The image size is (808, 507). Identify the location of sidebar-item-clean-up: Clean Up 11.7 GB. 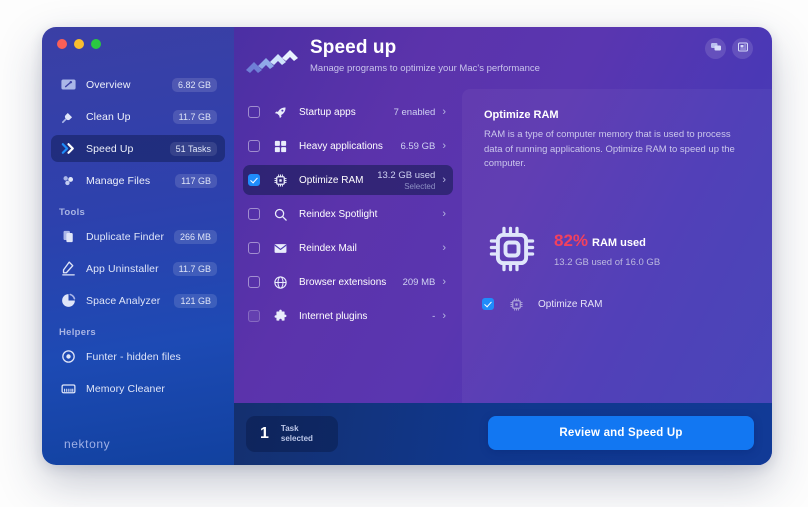
(138, 116).